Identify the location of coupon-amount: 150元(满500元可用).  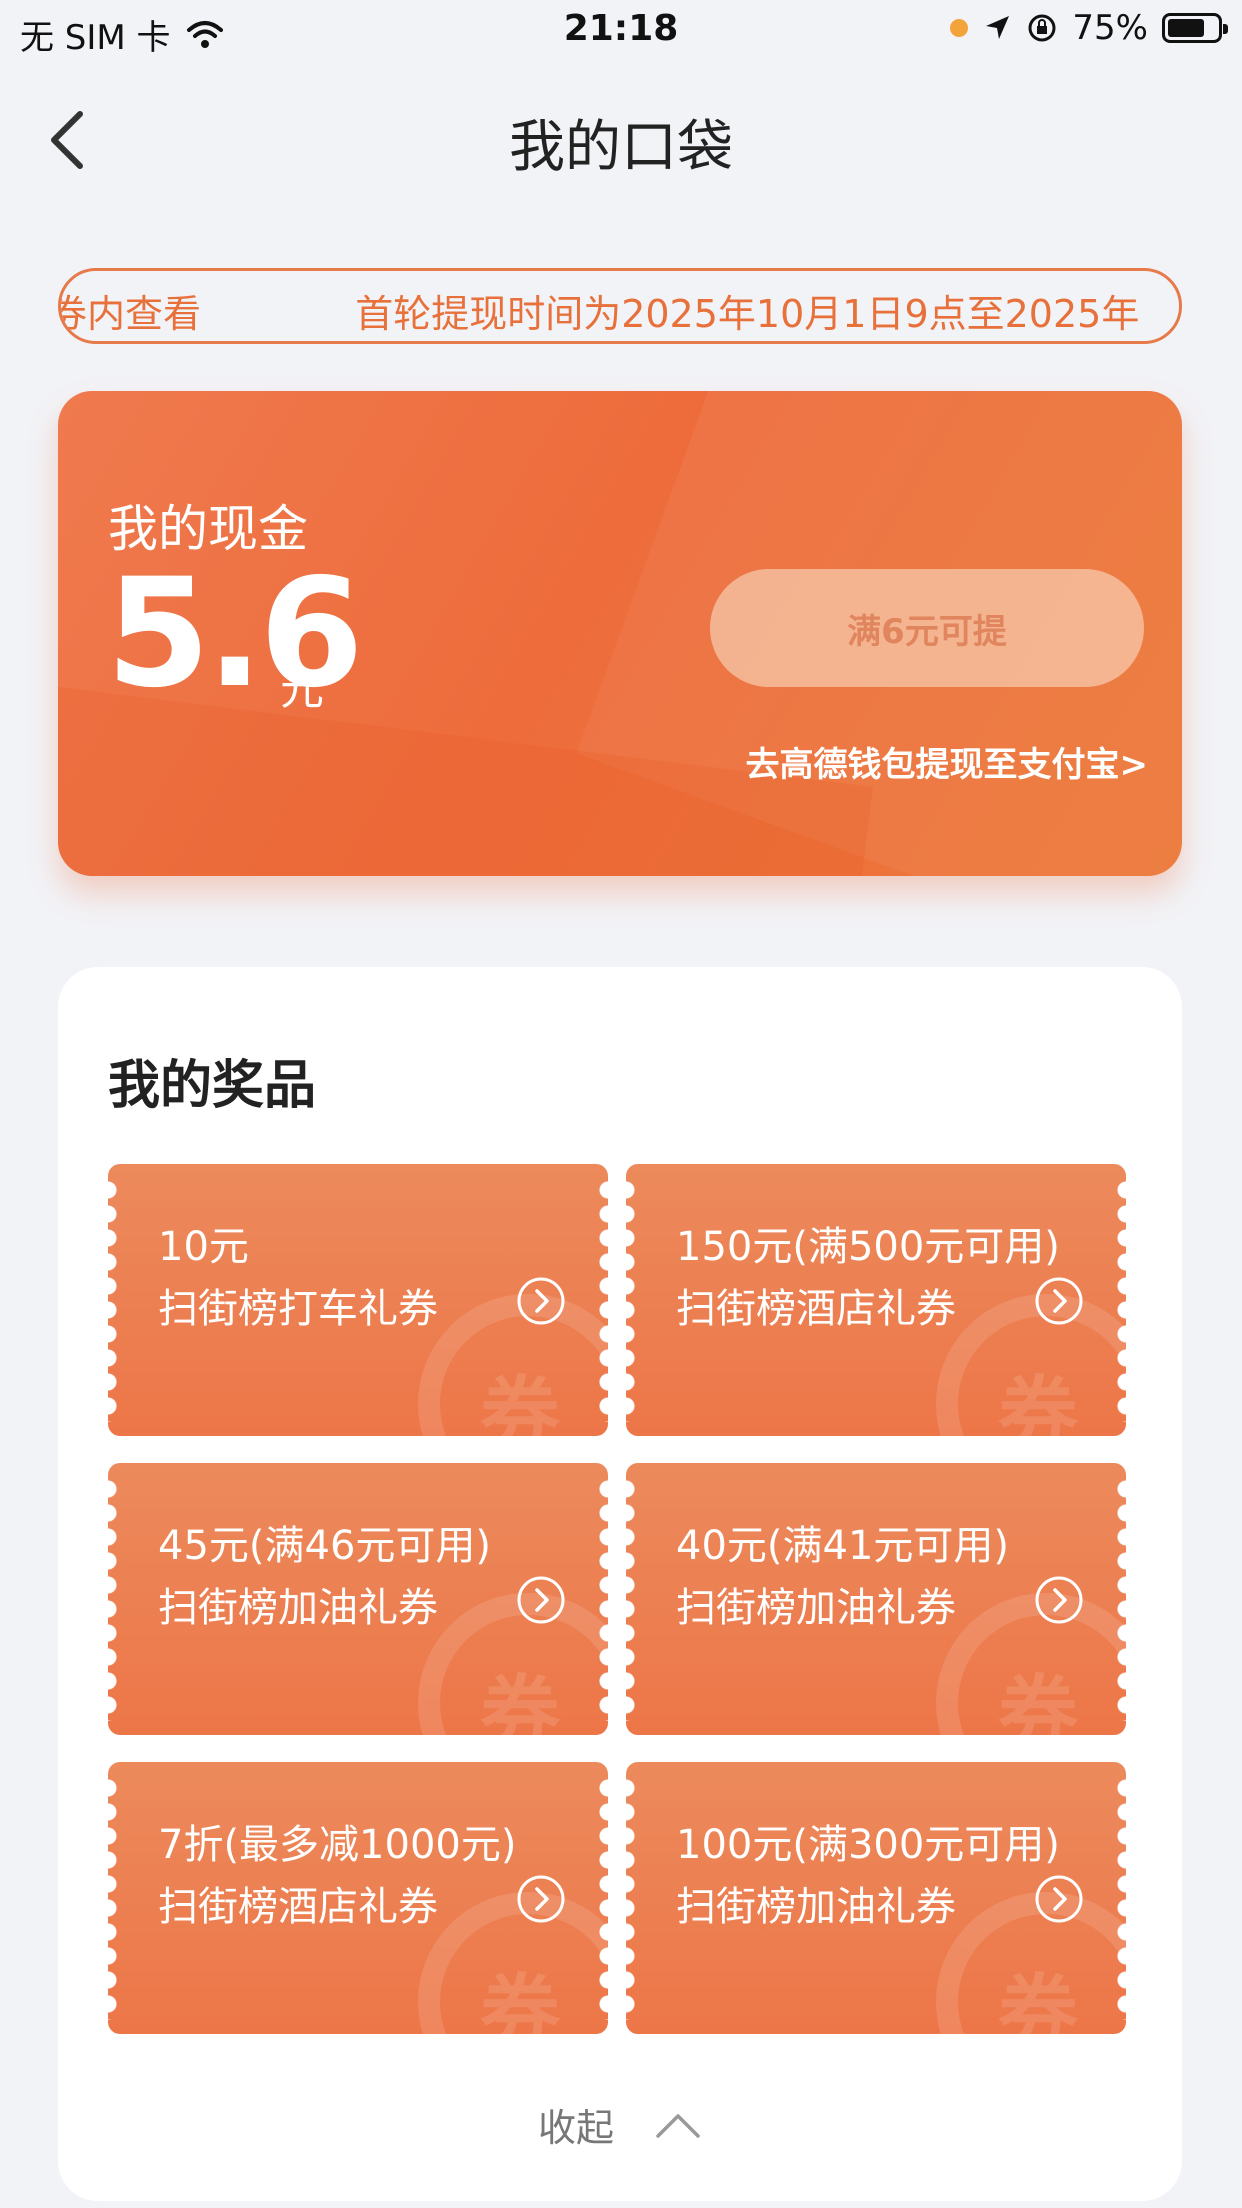
(868, 1247).